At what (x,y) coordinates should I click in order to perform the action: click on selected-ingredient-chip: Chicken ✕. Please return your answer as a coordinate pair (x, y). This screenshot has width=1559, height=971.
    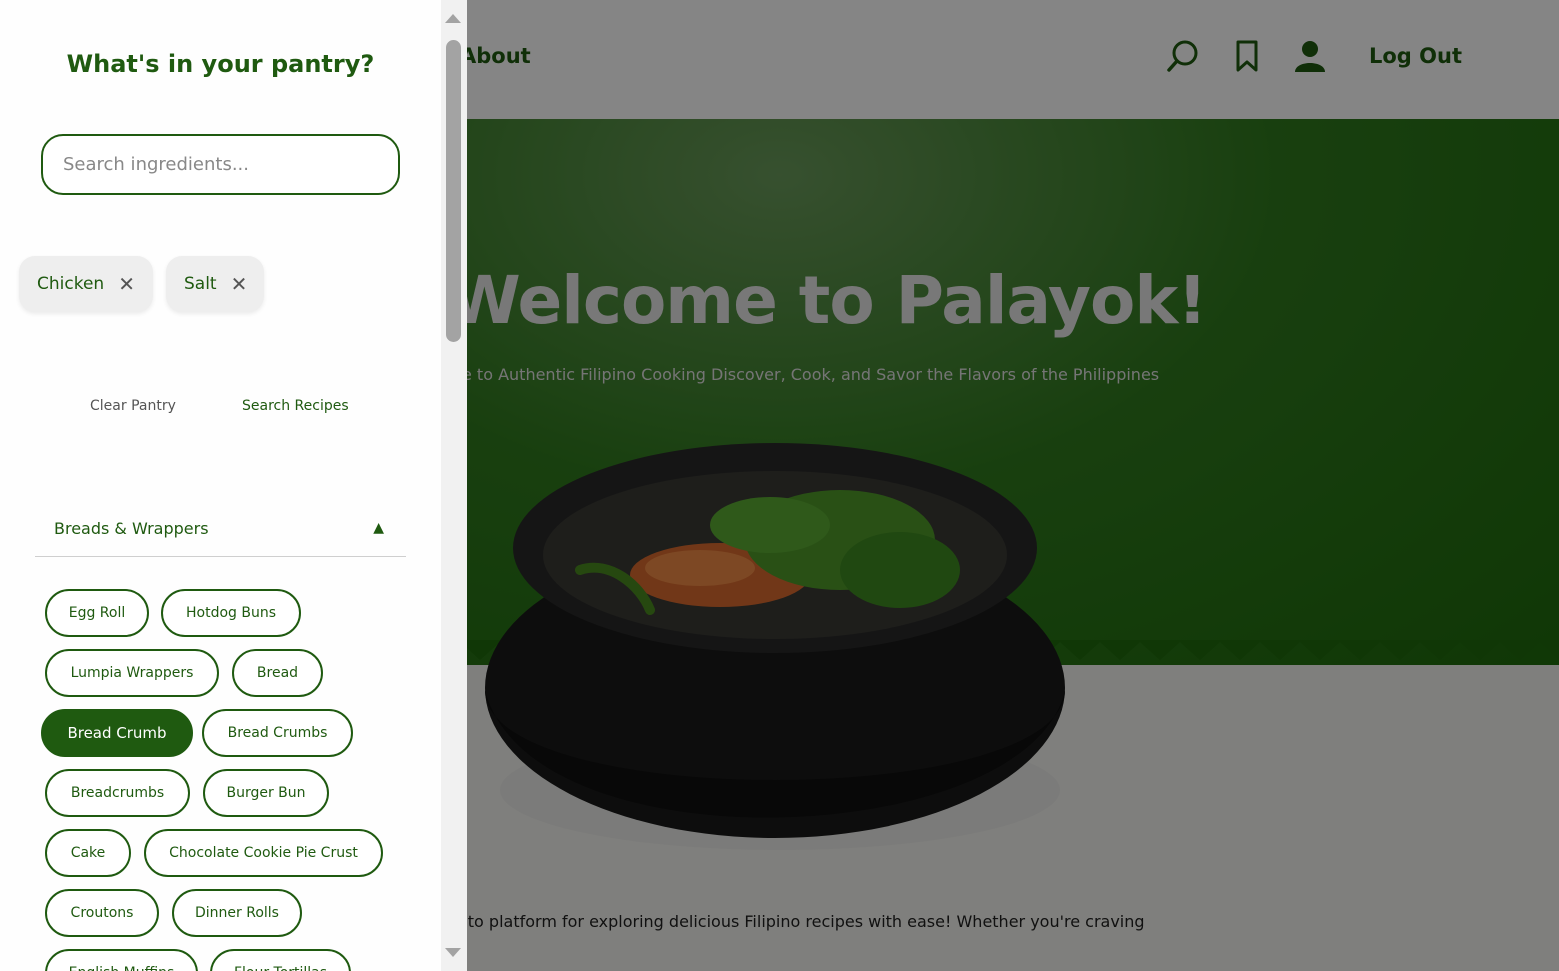
    Looking at the image, I should click on (86, 284).